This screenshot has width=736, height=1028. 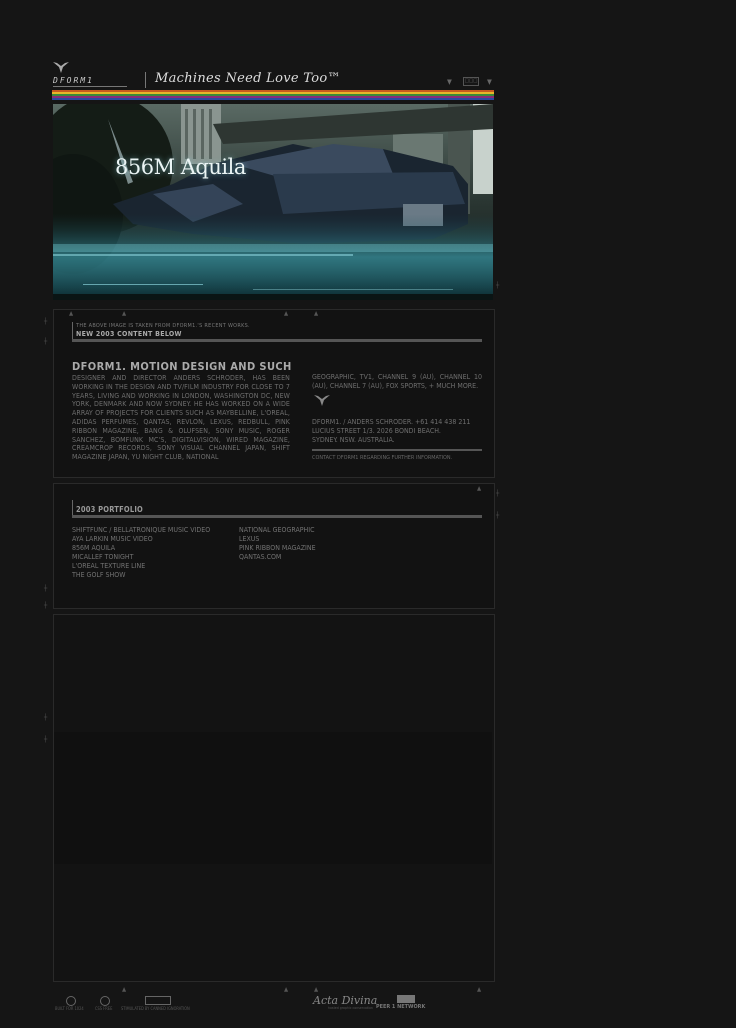 What do you see at coordinates (277, 539) in the screenshot?
I see `portfolio-link: LEXUS` at bounding box center [277, 539].